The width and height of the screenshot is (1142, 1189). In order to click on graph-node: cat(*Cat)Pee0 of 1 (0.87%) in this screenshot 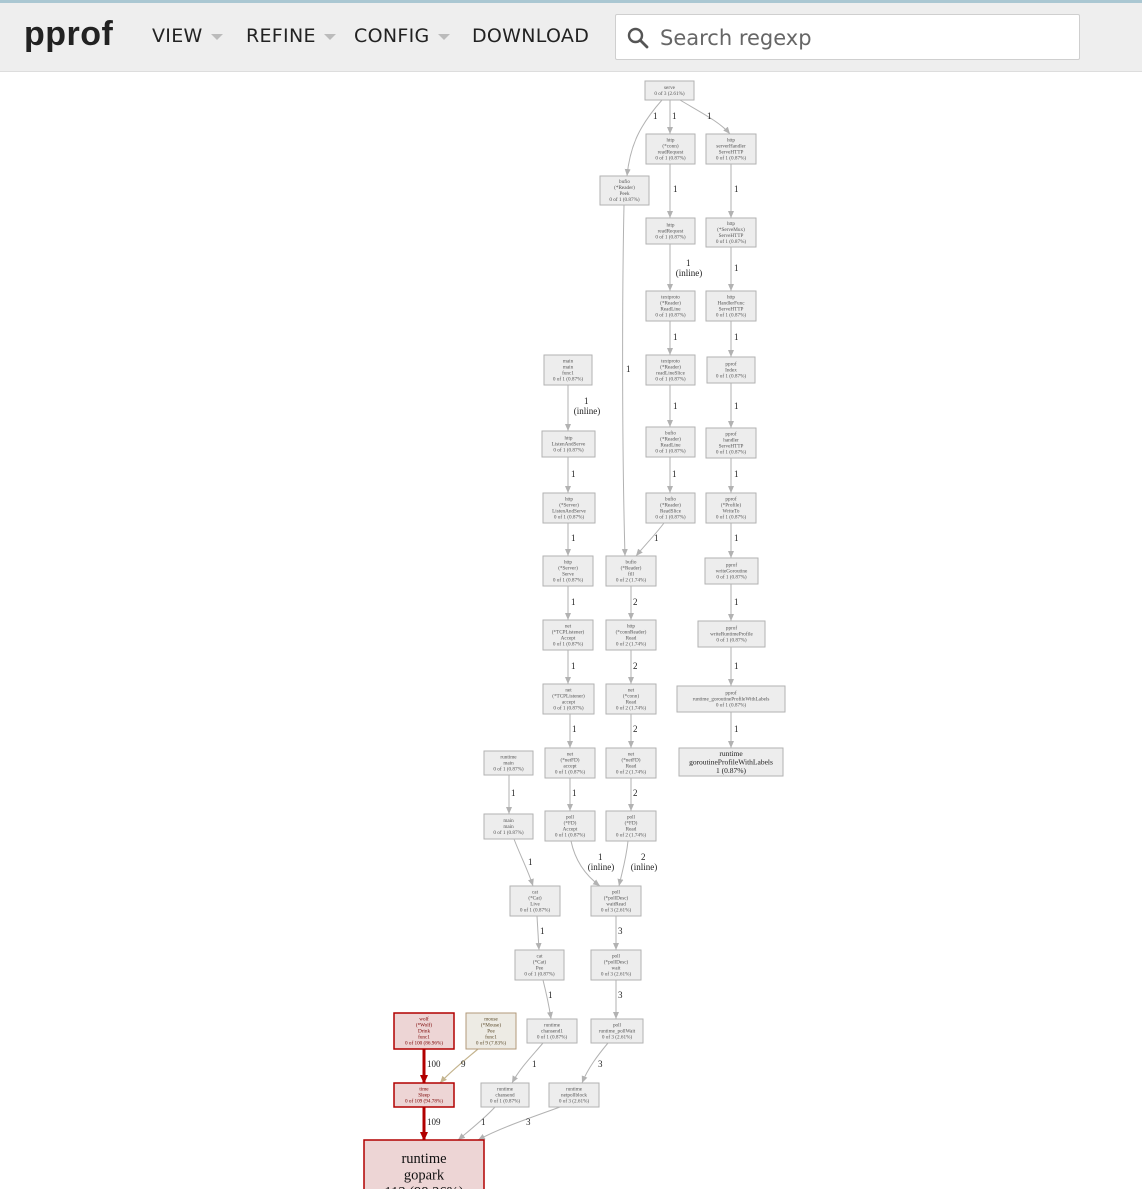, I will do `click(539, 965)`.